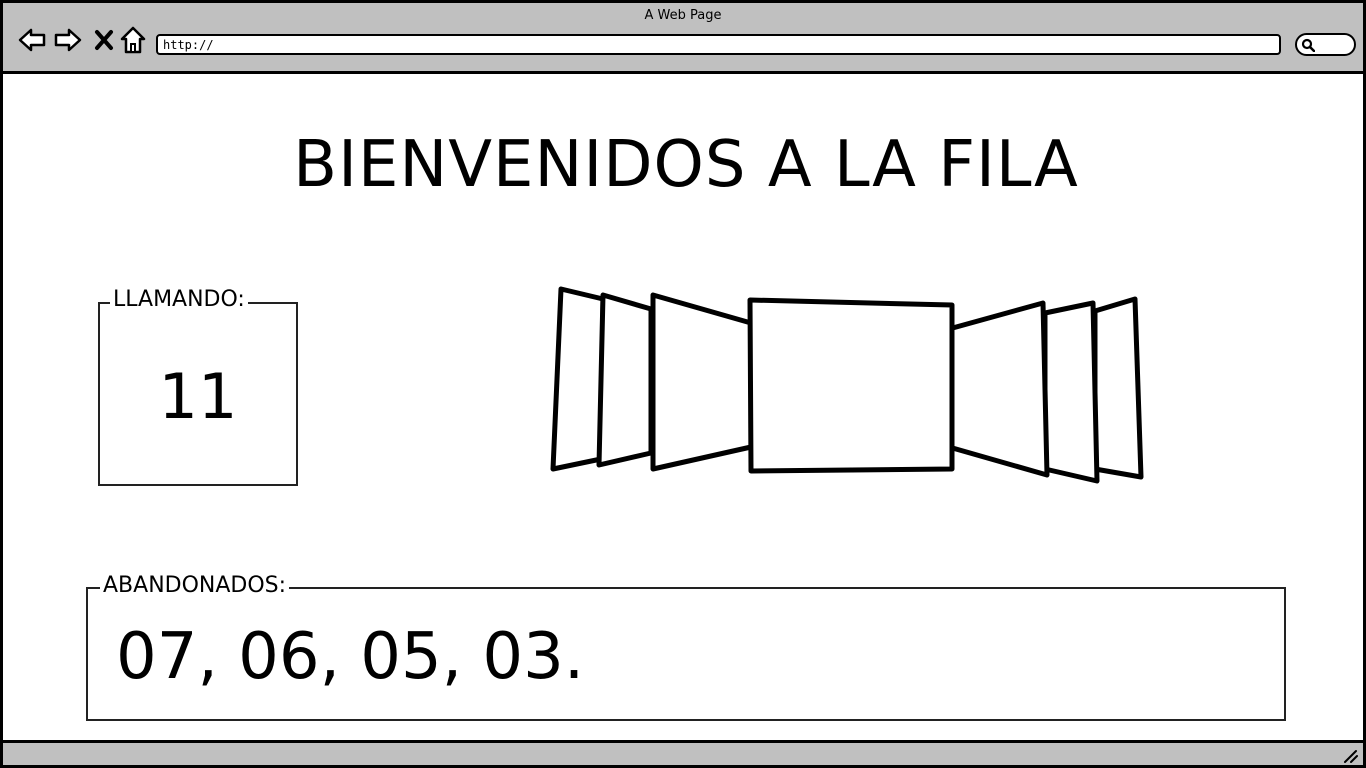  Describe the element at coordinates (350, 657) in the screenshot. I see `abandoned-list: 07, 06, 05, 03.` at that location.